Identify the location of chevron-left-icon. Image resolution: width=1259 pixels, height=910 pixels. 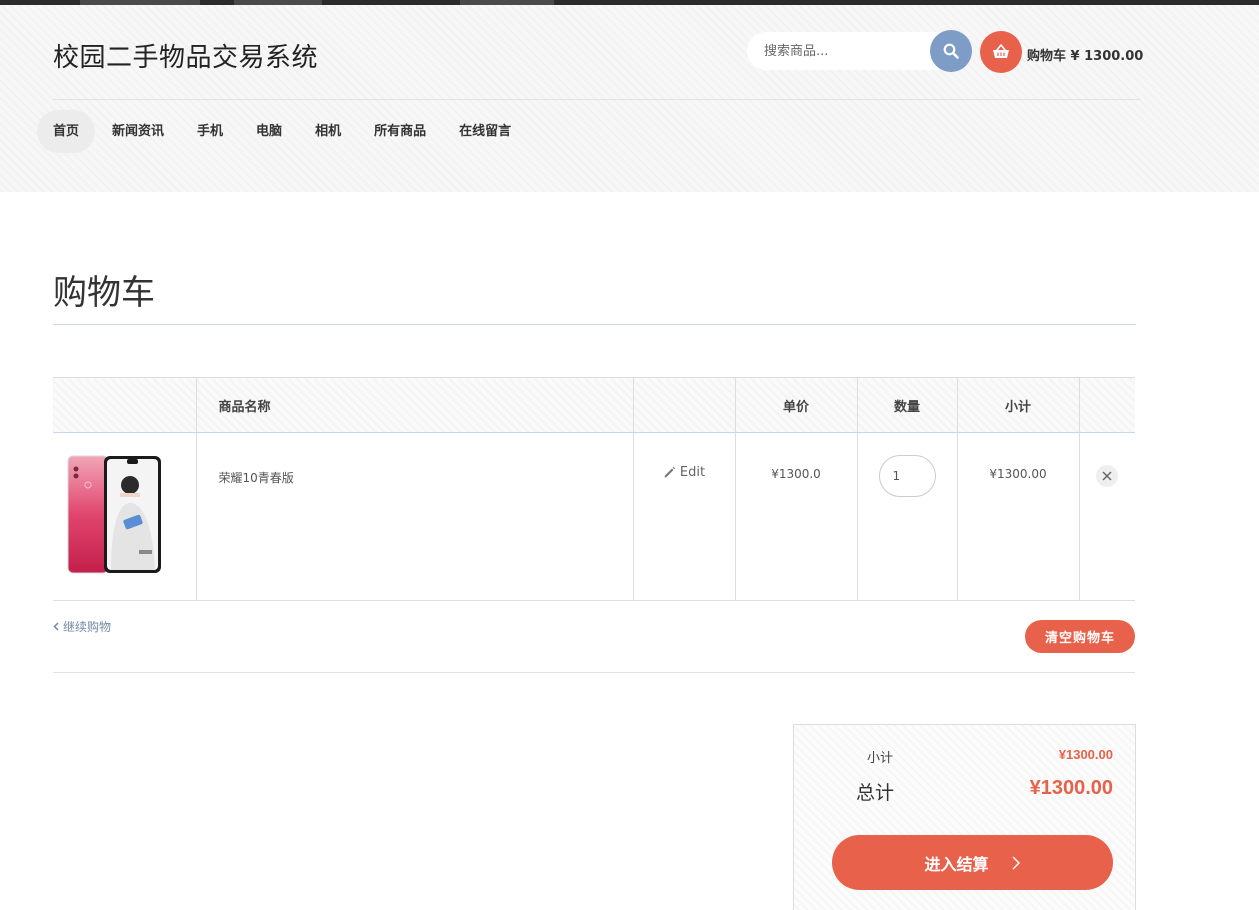
(56, 626).